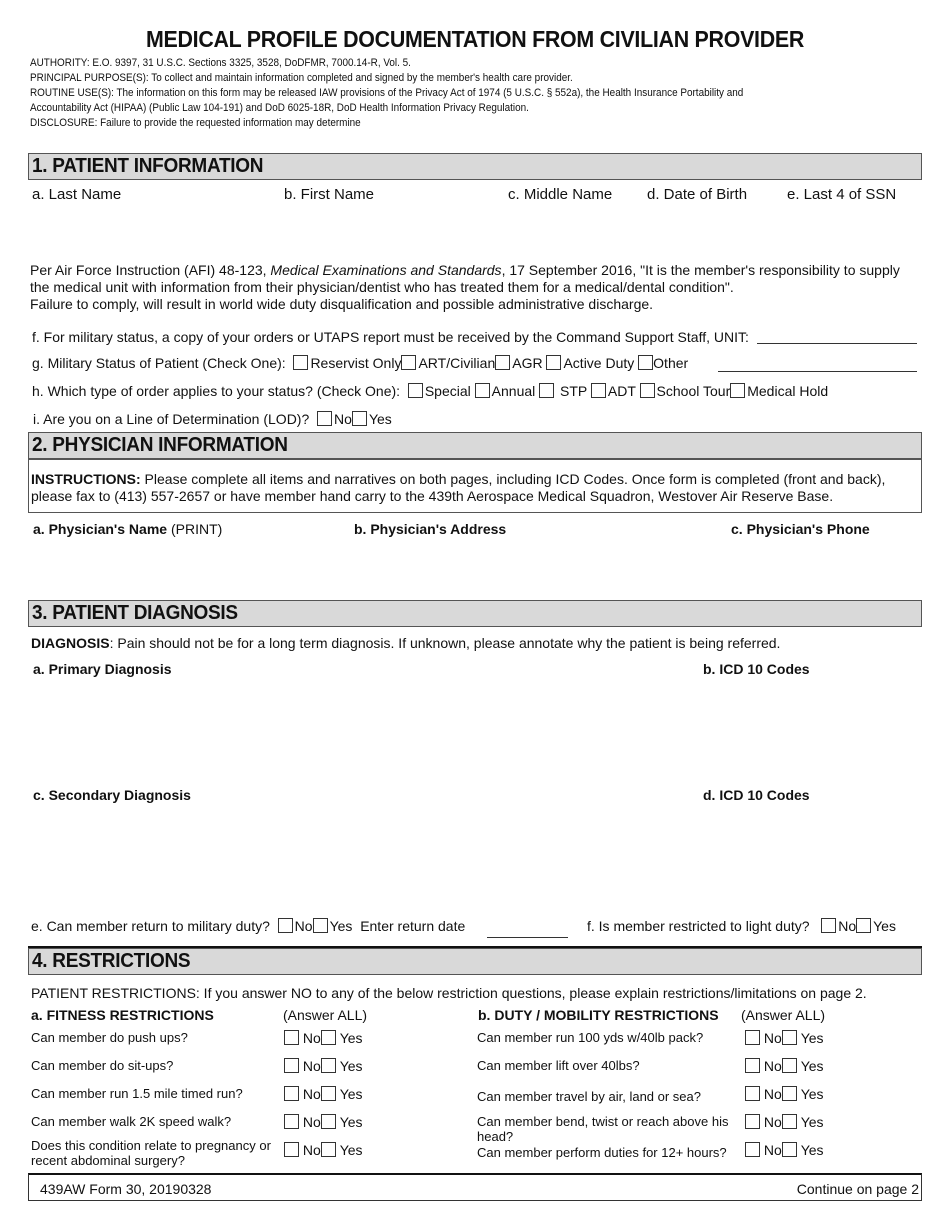 This screenshot has height=1230, width=950. I want to click on checkbox-run-yes, so click(328, 1093).